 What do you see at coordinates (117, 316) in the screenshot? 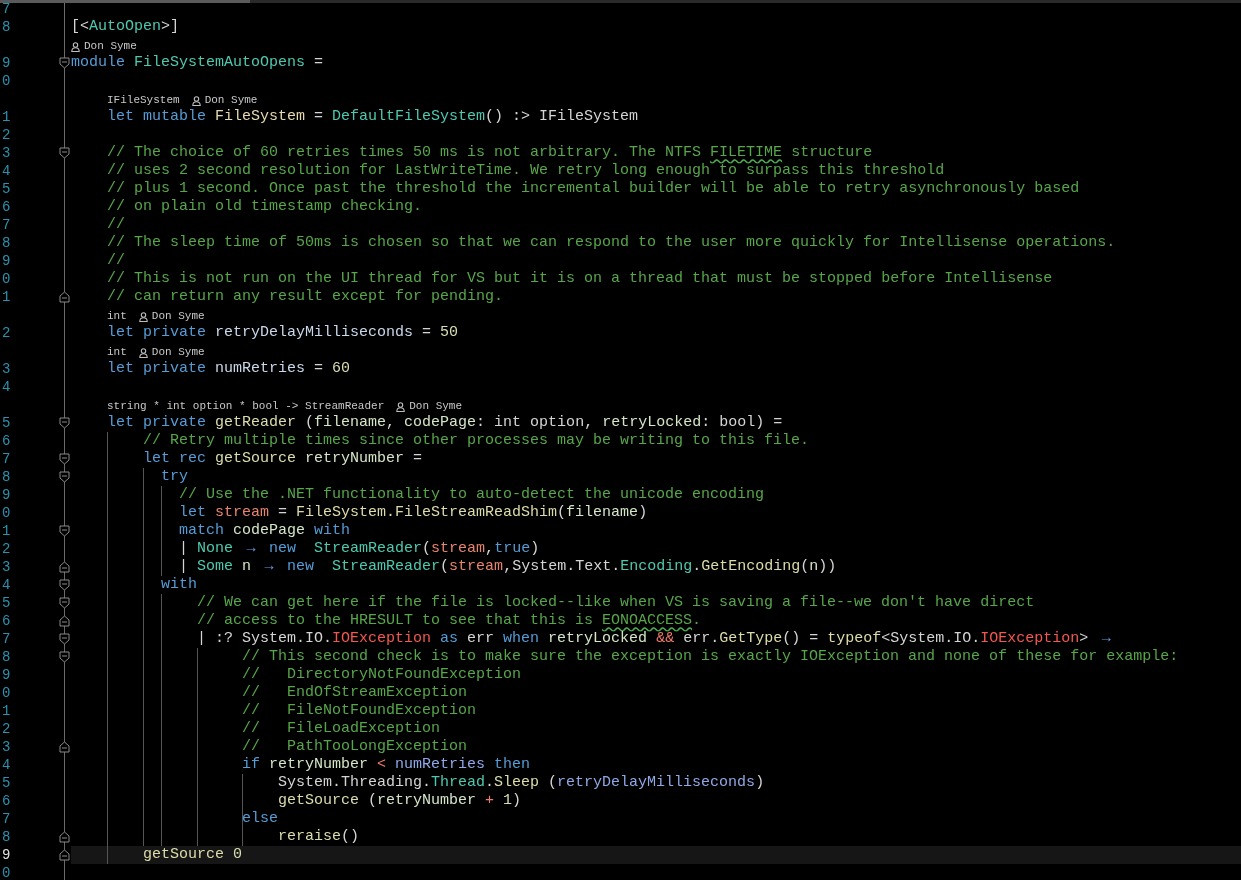
I see `type-signature-lens: int` at bounding box center [117, 316].